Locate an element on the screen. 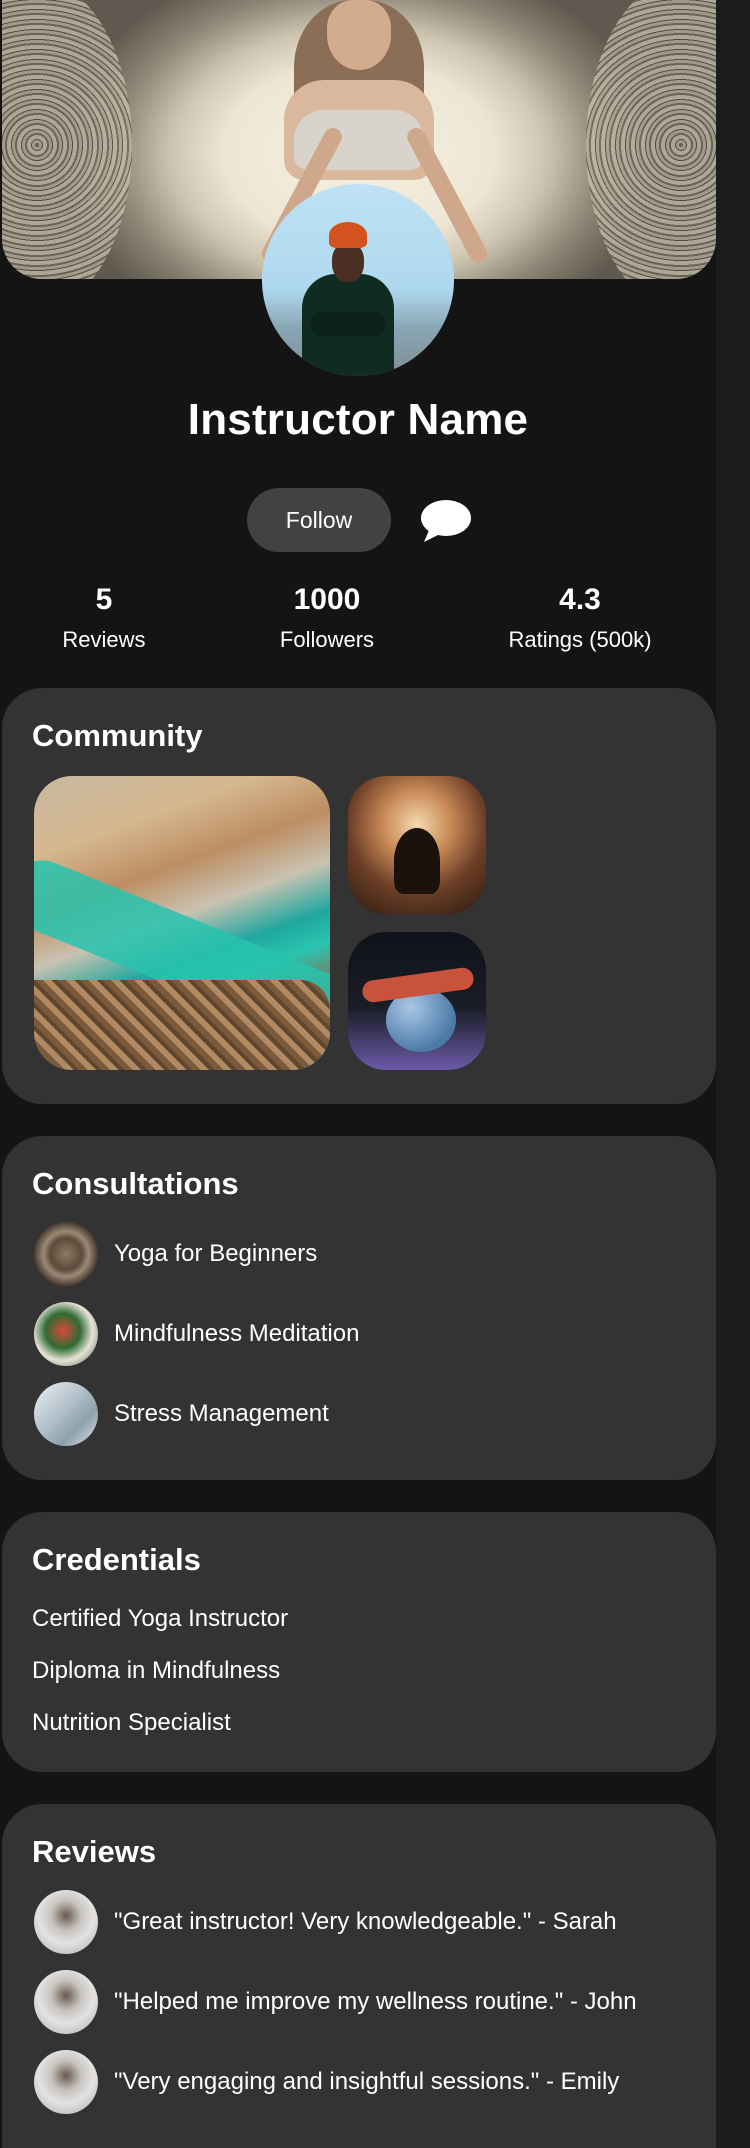 The width and height of the screenshot is (750, 2148). rocks-shape is located at coordinates (182, 1025).